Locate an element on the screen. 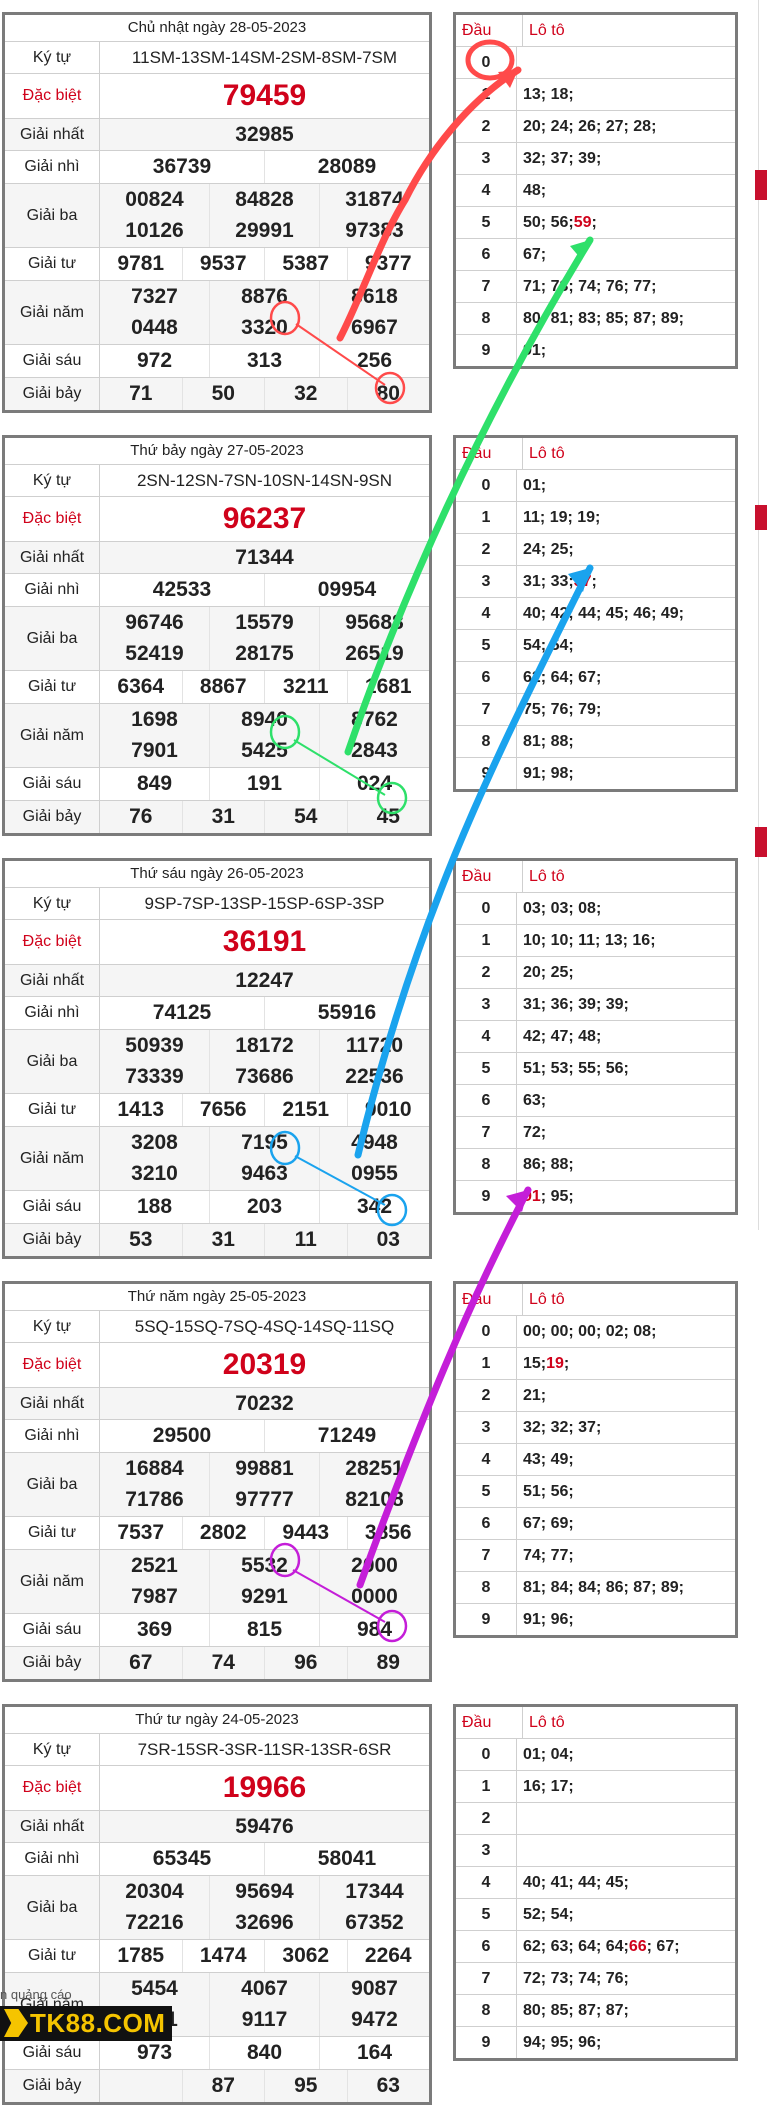 This screenshot has width=767, height=2105. loto-values: 40; 42; 44; 45; 46; 49; is located at coordinates (626, 613).